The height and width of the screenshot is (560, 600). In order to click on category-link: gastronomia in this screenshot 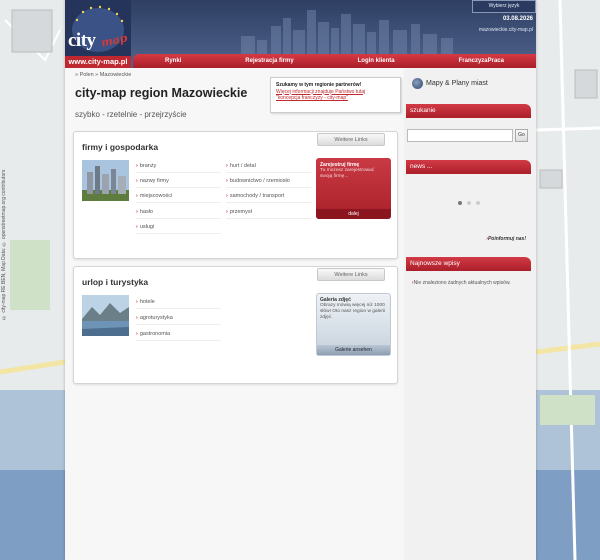, I will do `click(178, 336)`.